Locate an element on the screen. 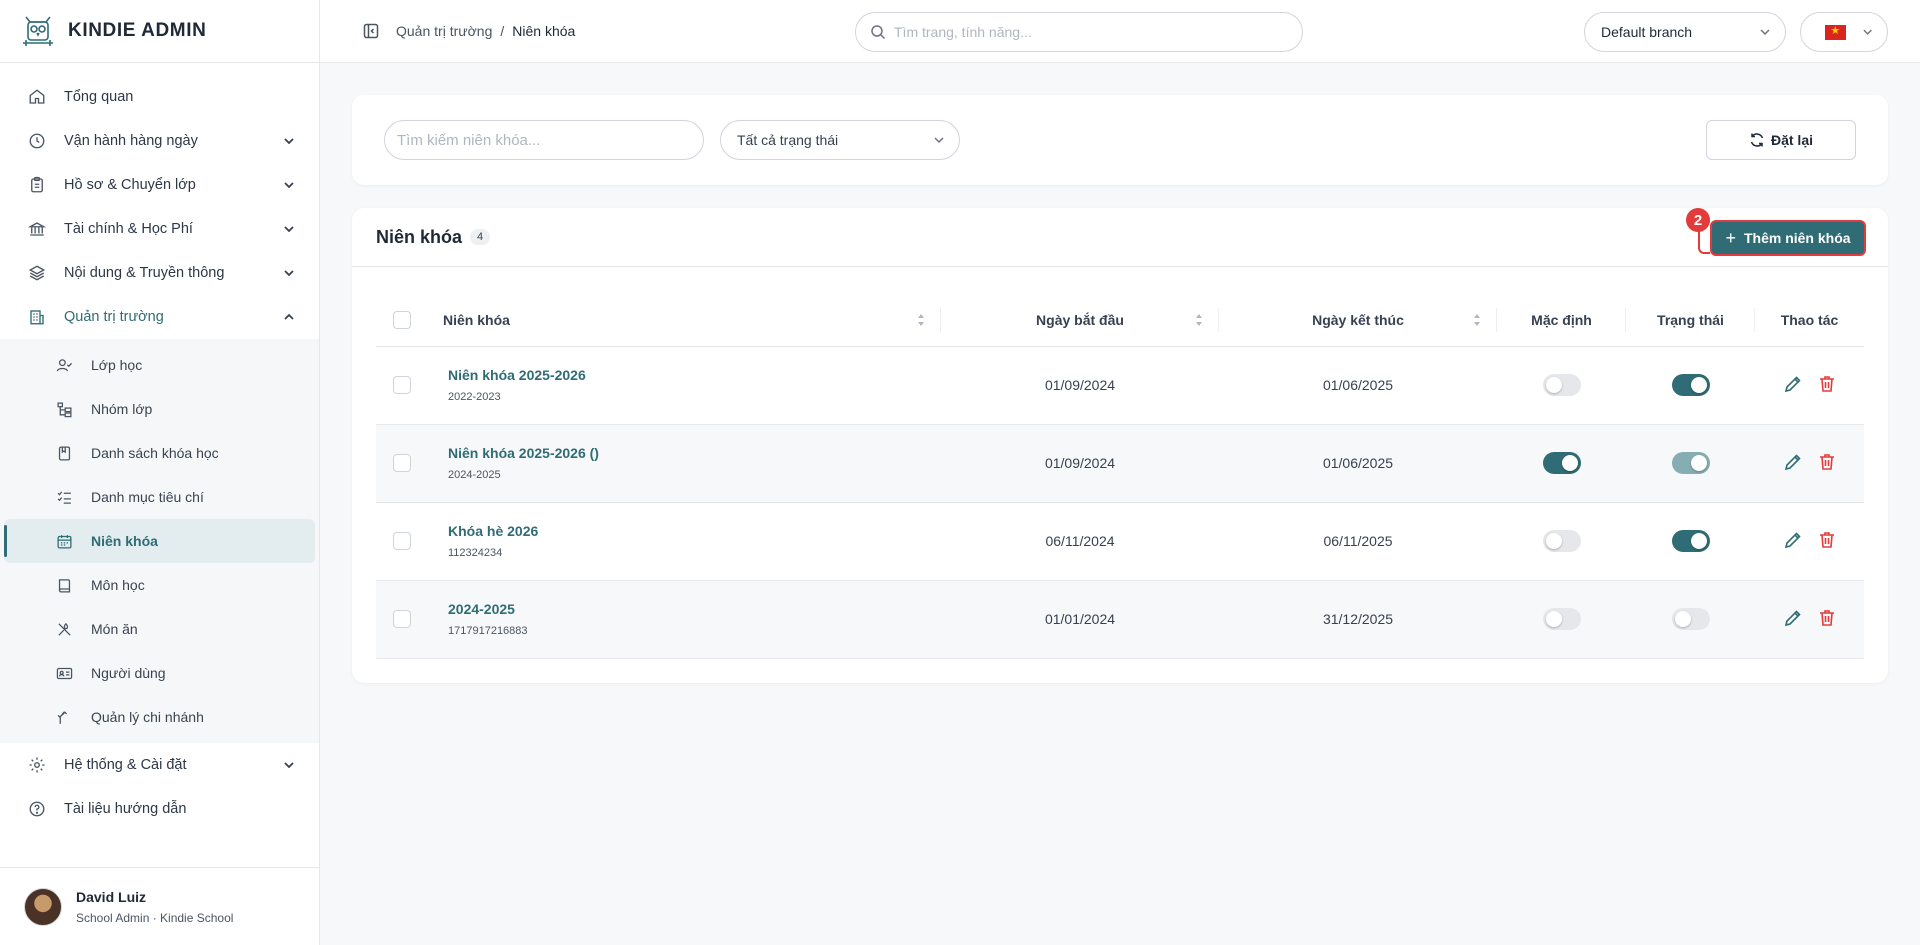  breadcrumb-parent: Quản trị trường is located at coordinates (444, 31).